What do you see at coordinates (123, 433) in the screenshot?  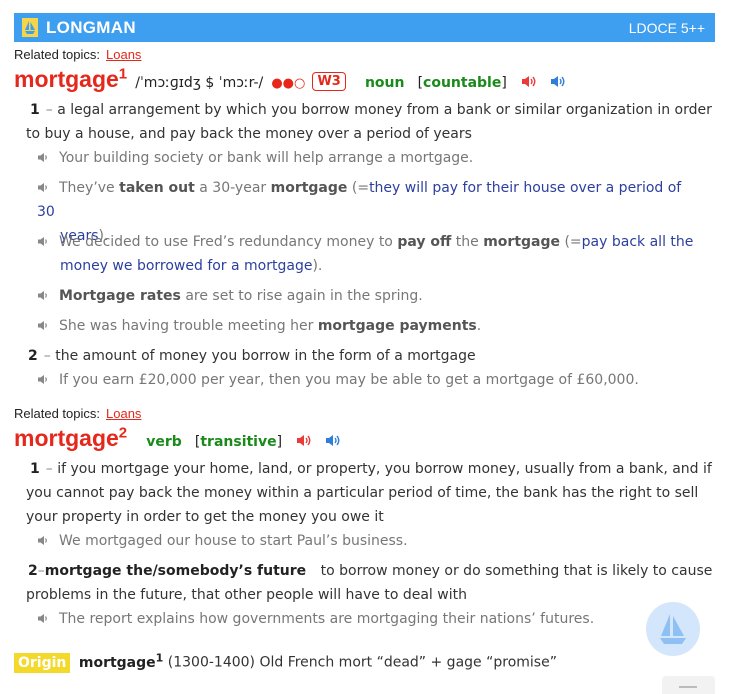 I see `homograph-number: 2` at bounding box center [123, 433].